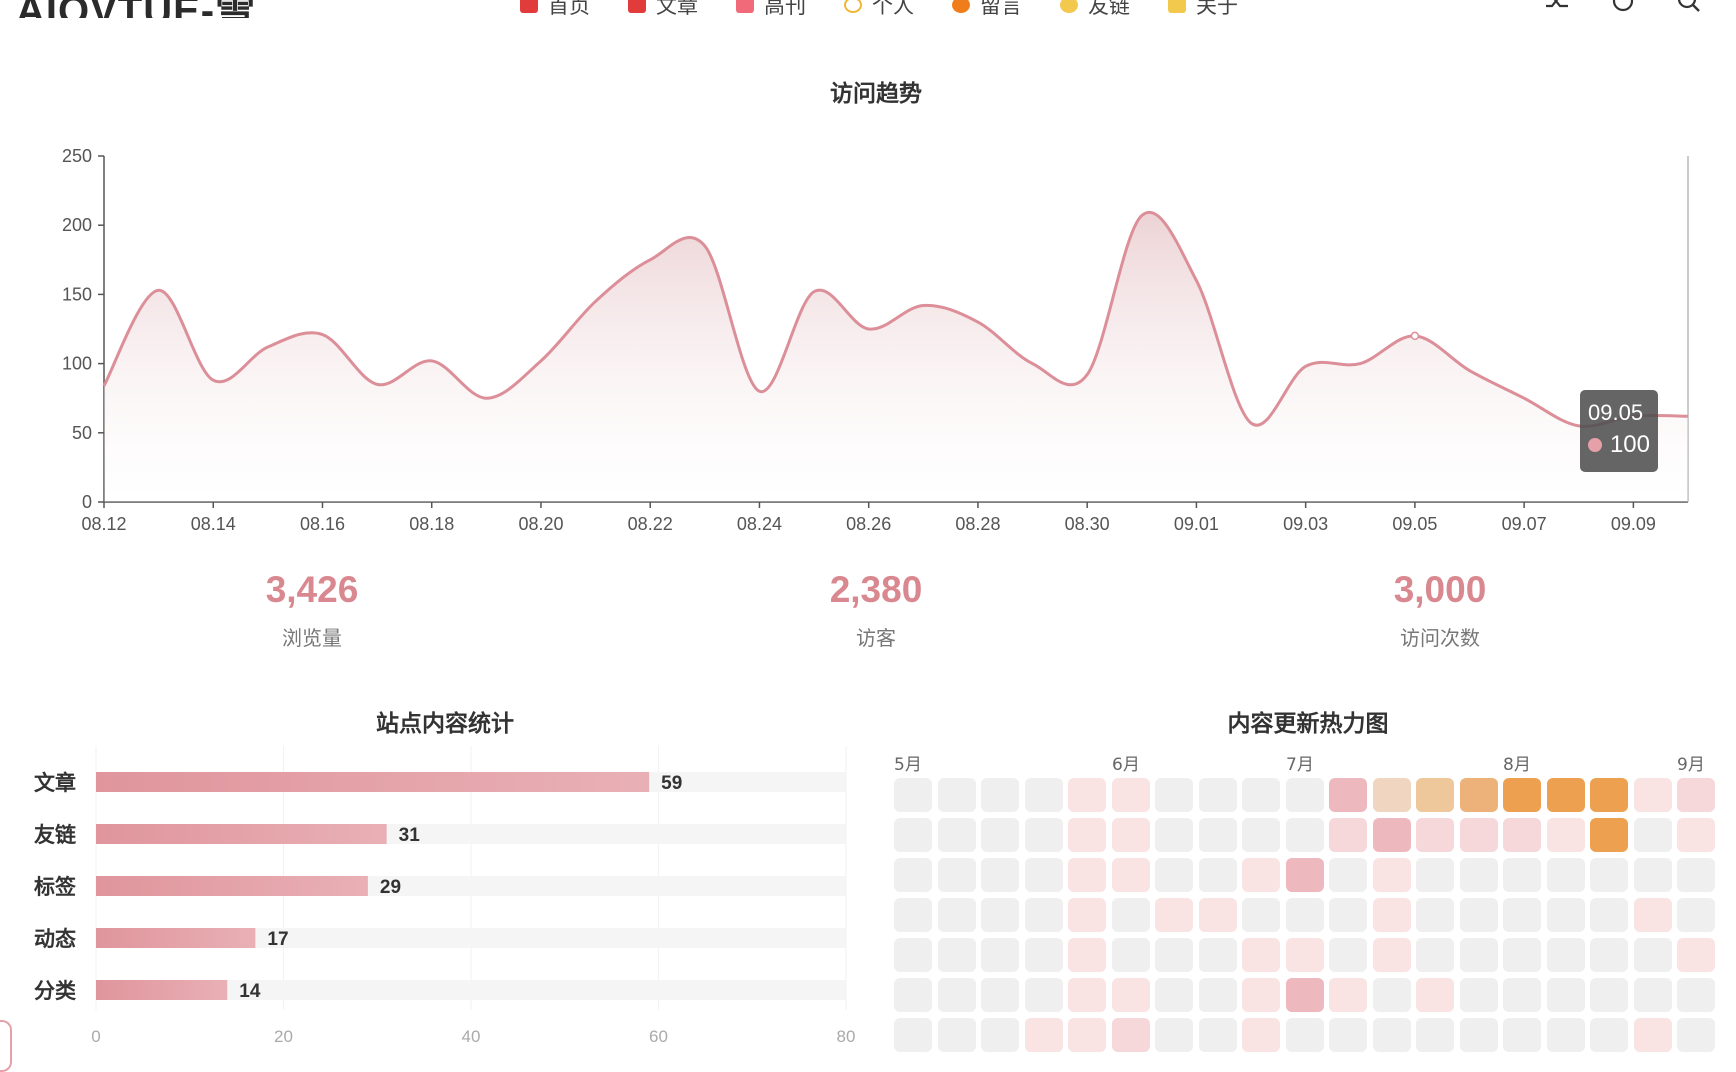  What do you see at coordinates (1689, 6) in the screenshot?
I see `search-icon` at bounding box center [1689, 6].